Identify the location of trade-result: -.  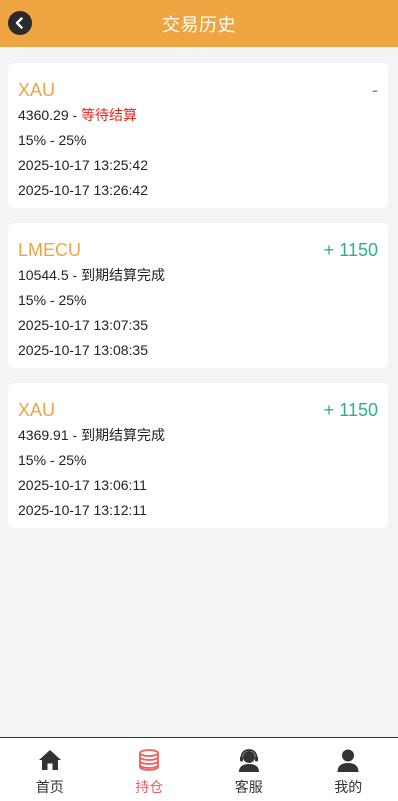
(375, 89).